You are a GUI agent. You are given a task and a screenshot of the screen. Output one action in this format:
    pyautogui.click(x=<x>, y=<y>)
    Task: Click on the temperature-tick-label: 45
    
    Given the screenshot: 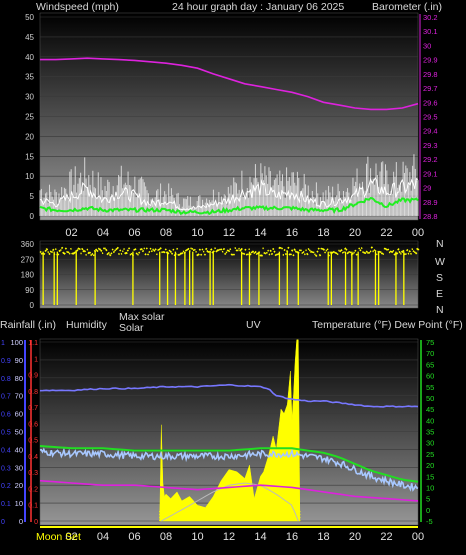 What is the action you would take?
    pyautogui.click(x=430, y=409)
    